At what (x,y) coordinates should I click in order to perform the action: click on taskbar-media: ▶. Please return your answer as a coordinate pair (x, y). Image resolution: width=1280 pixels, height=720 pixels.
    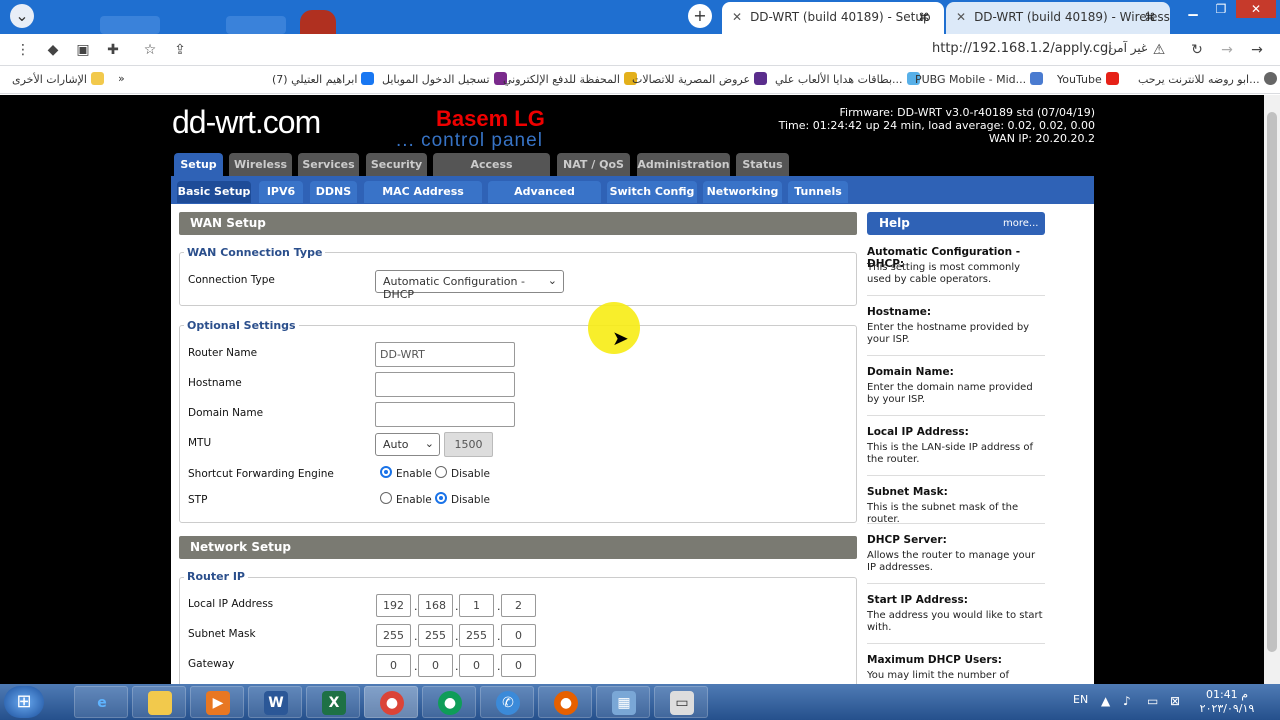
    Looking at the image, I should click on (217, 702).